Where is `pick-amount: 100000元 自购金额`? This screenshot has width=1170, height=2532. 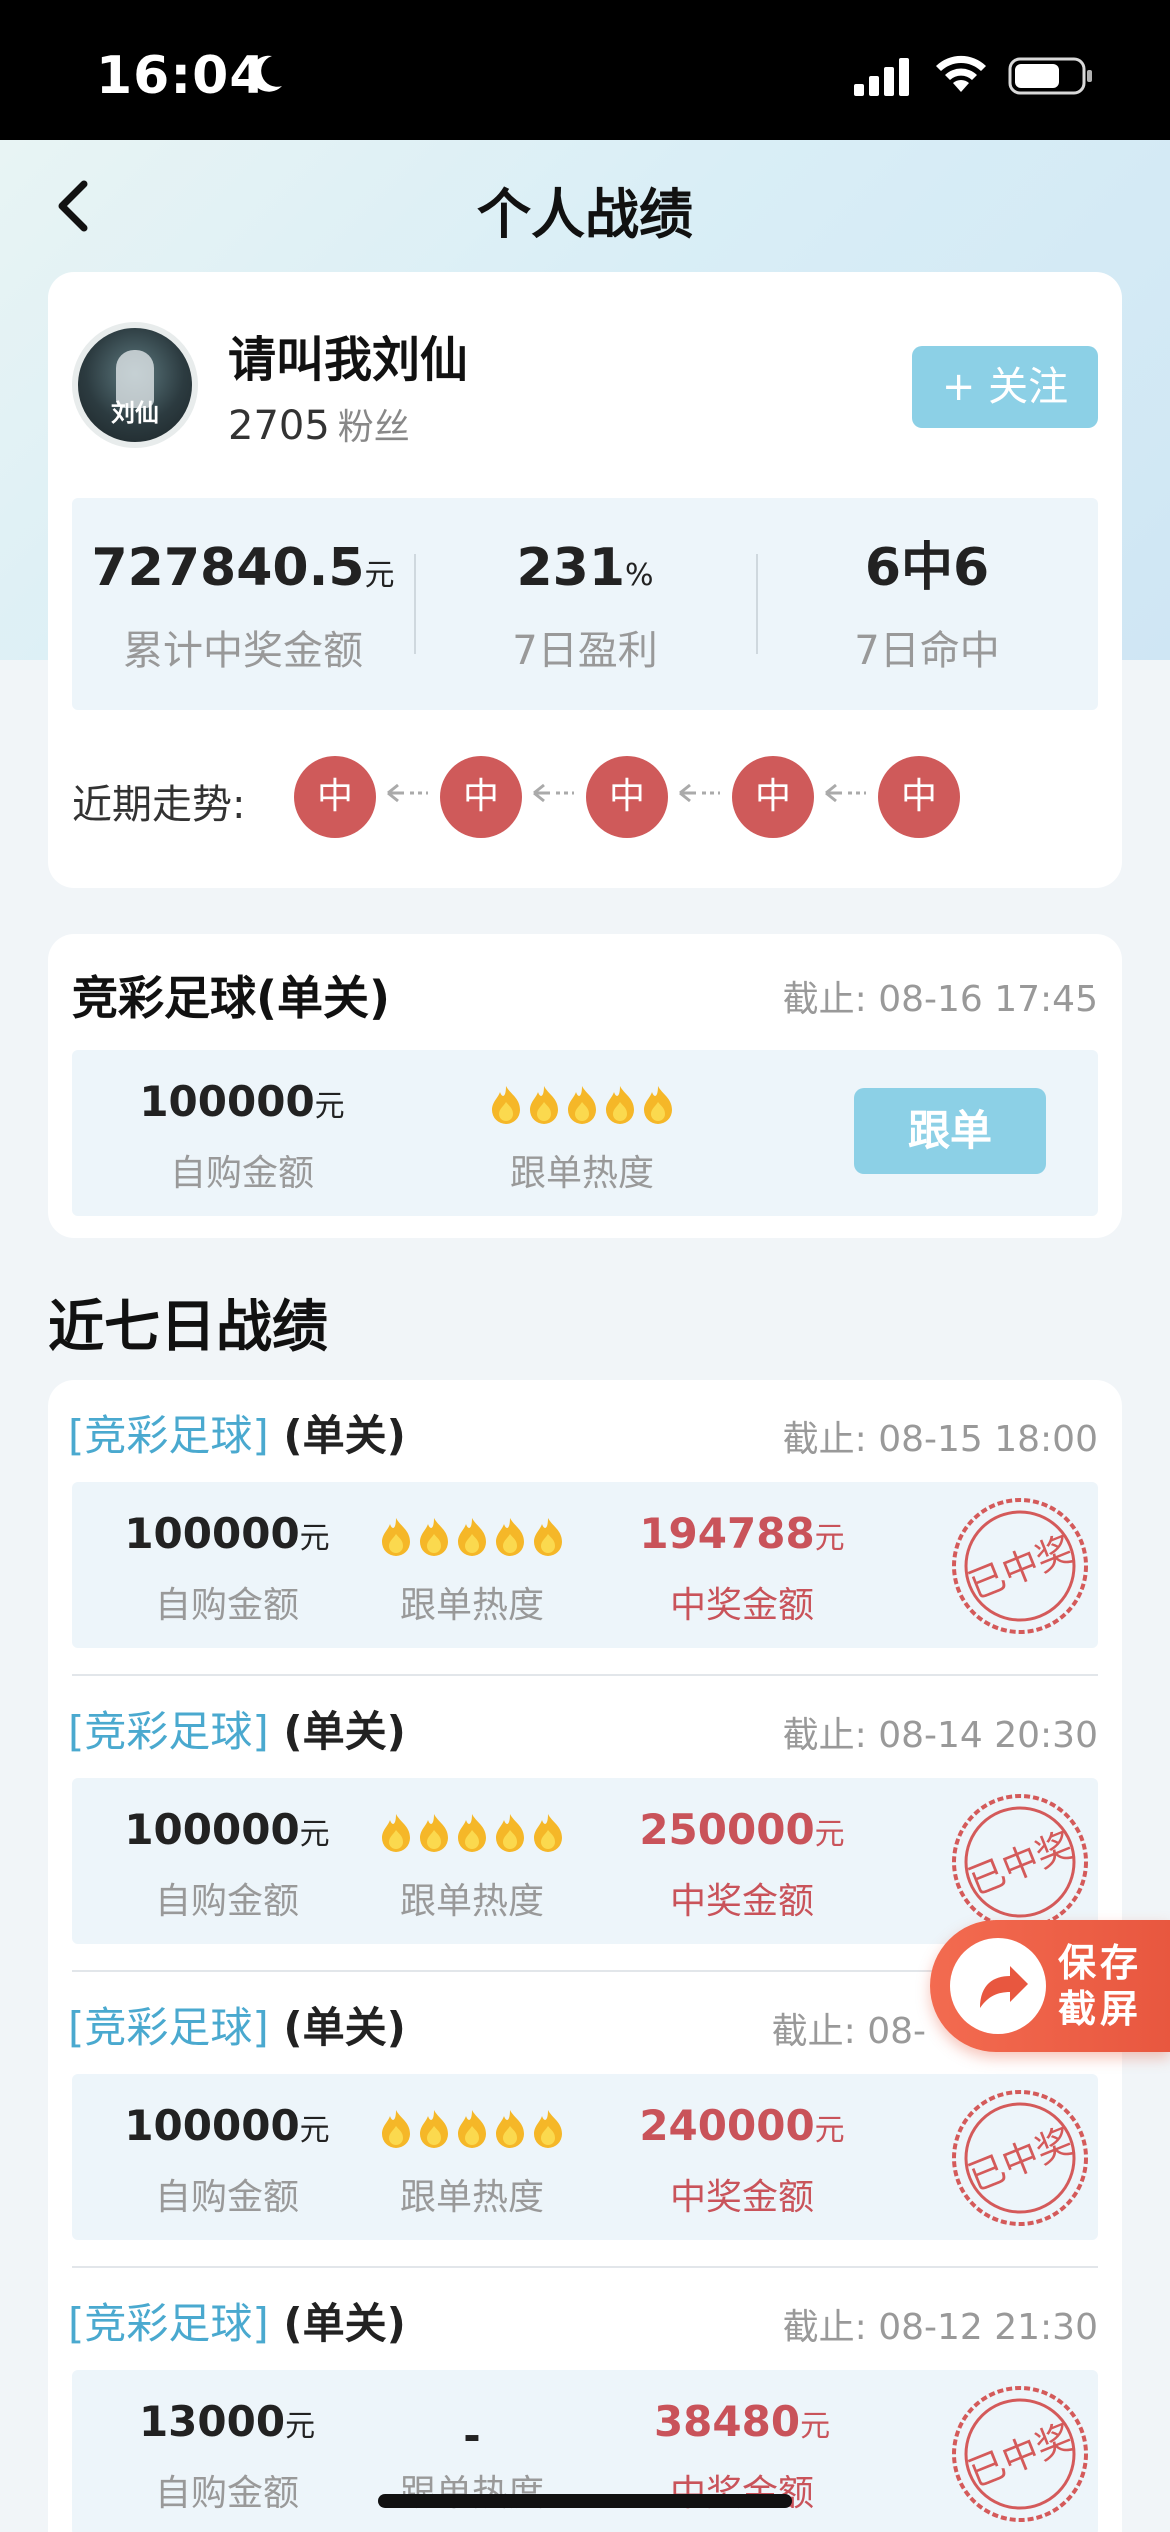
pick-amount: 100000元 自购金额 is located at coordinates (242, 1135).